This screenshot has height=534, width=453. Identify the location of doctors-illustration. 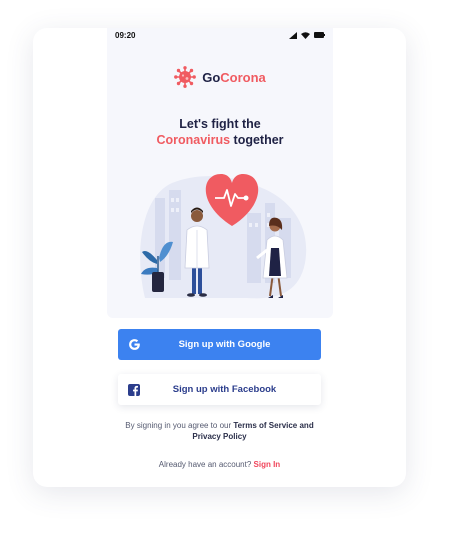
(223, 236).